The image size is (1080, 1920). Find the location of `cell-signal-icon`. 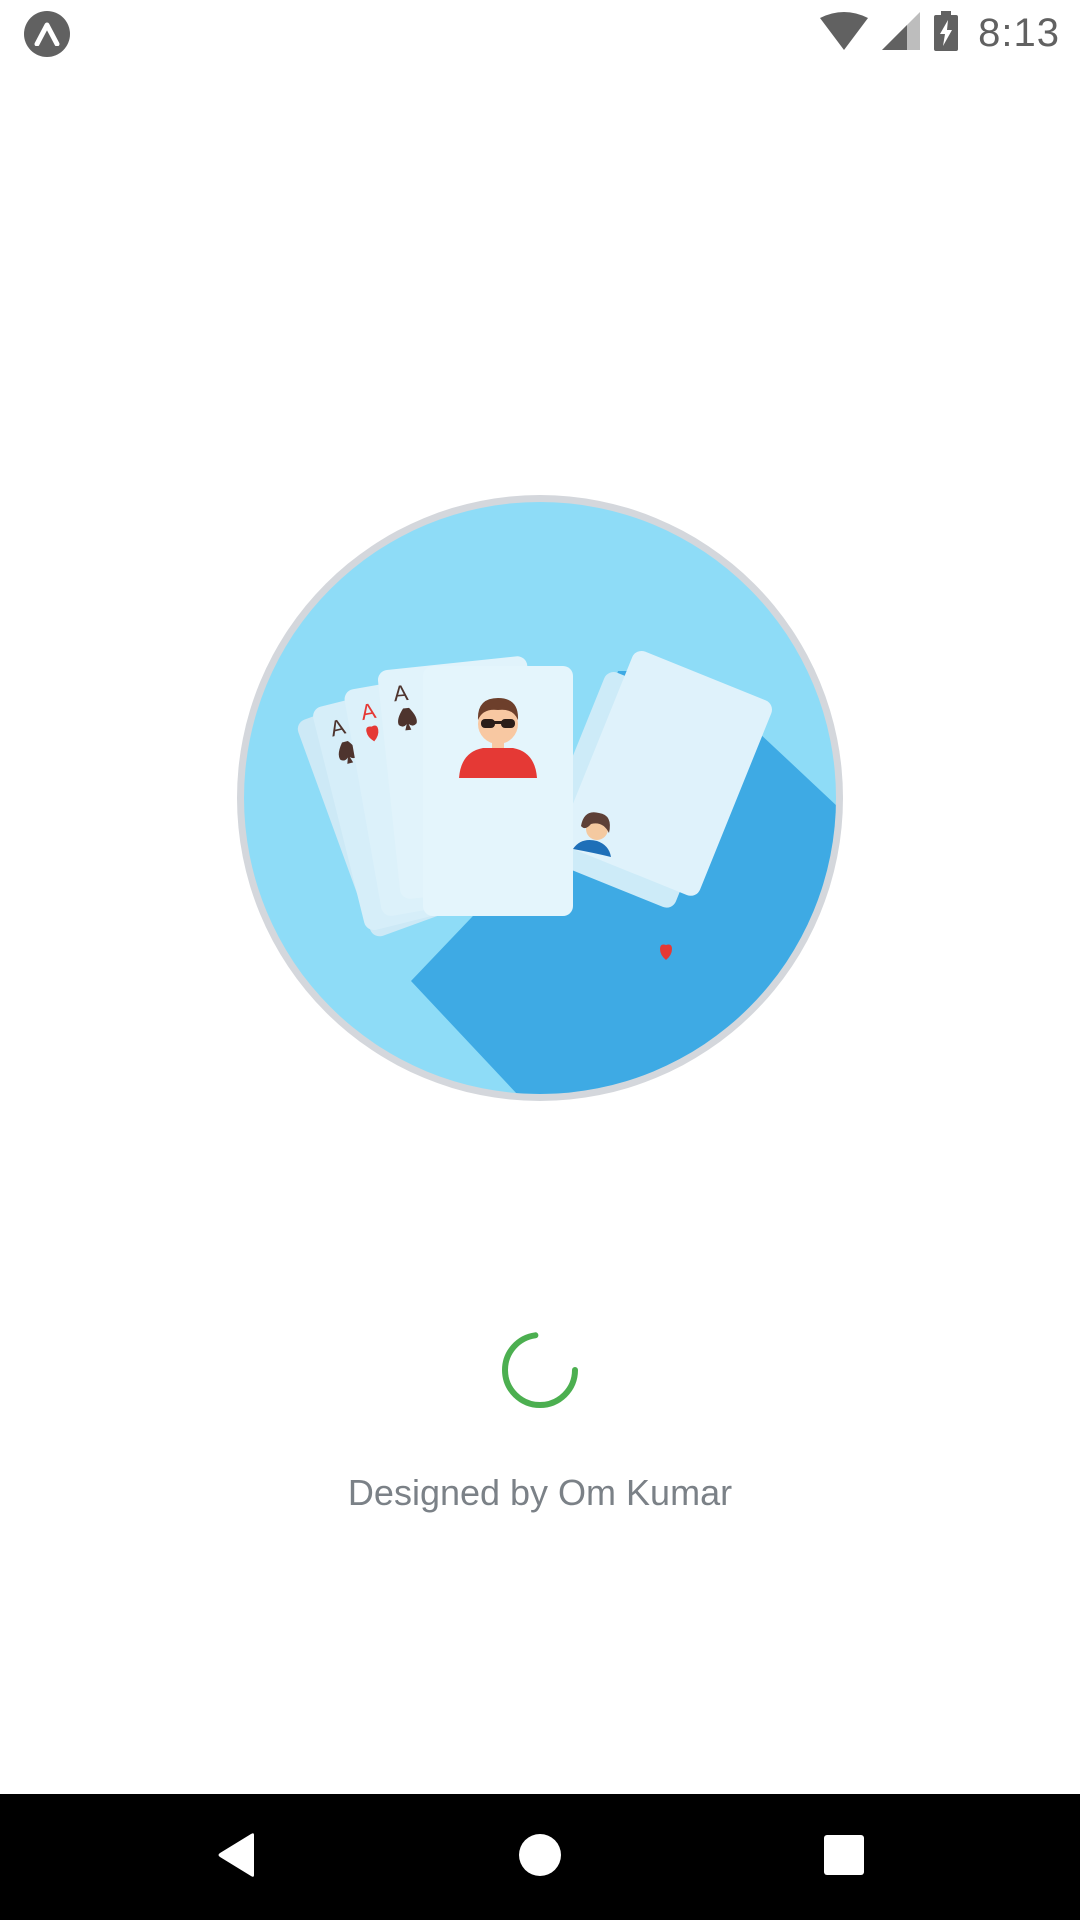

cell-signal-icon is located at coordinates (901, 33).